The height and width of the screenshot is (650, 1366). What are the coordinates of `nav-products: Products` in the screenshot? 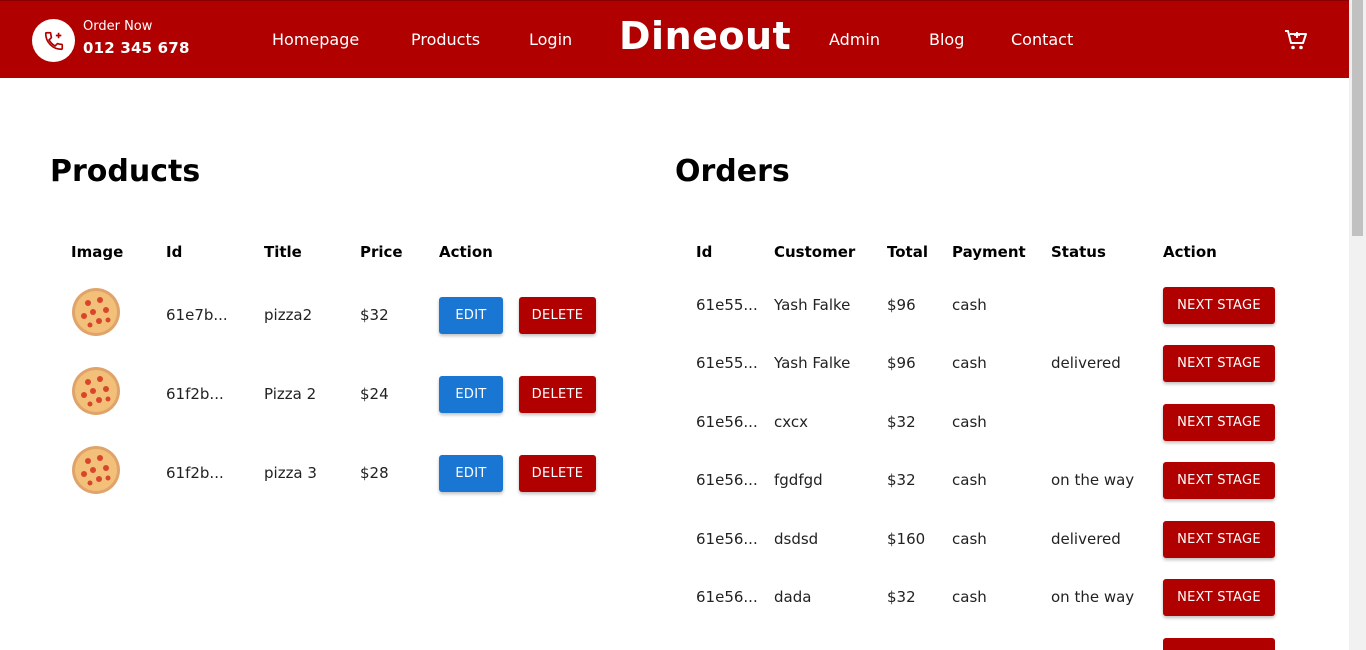 It's located at (445, 39).